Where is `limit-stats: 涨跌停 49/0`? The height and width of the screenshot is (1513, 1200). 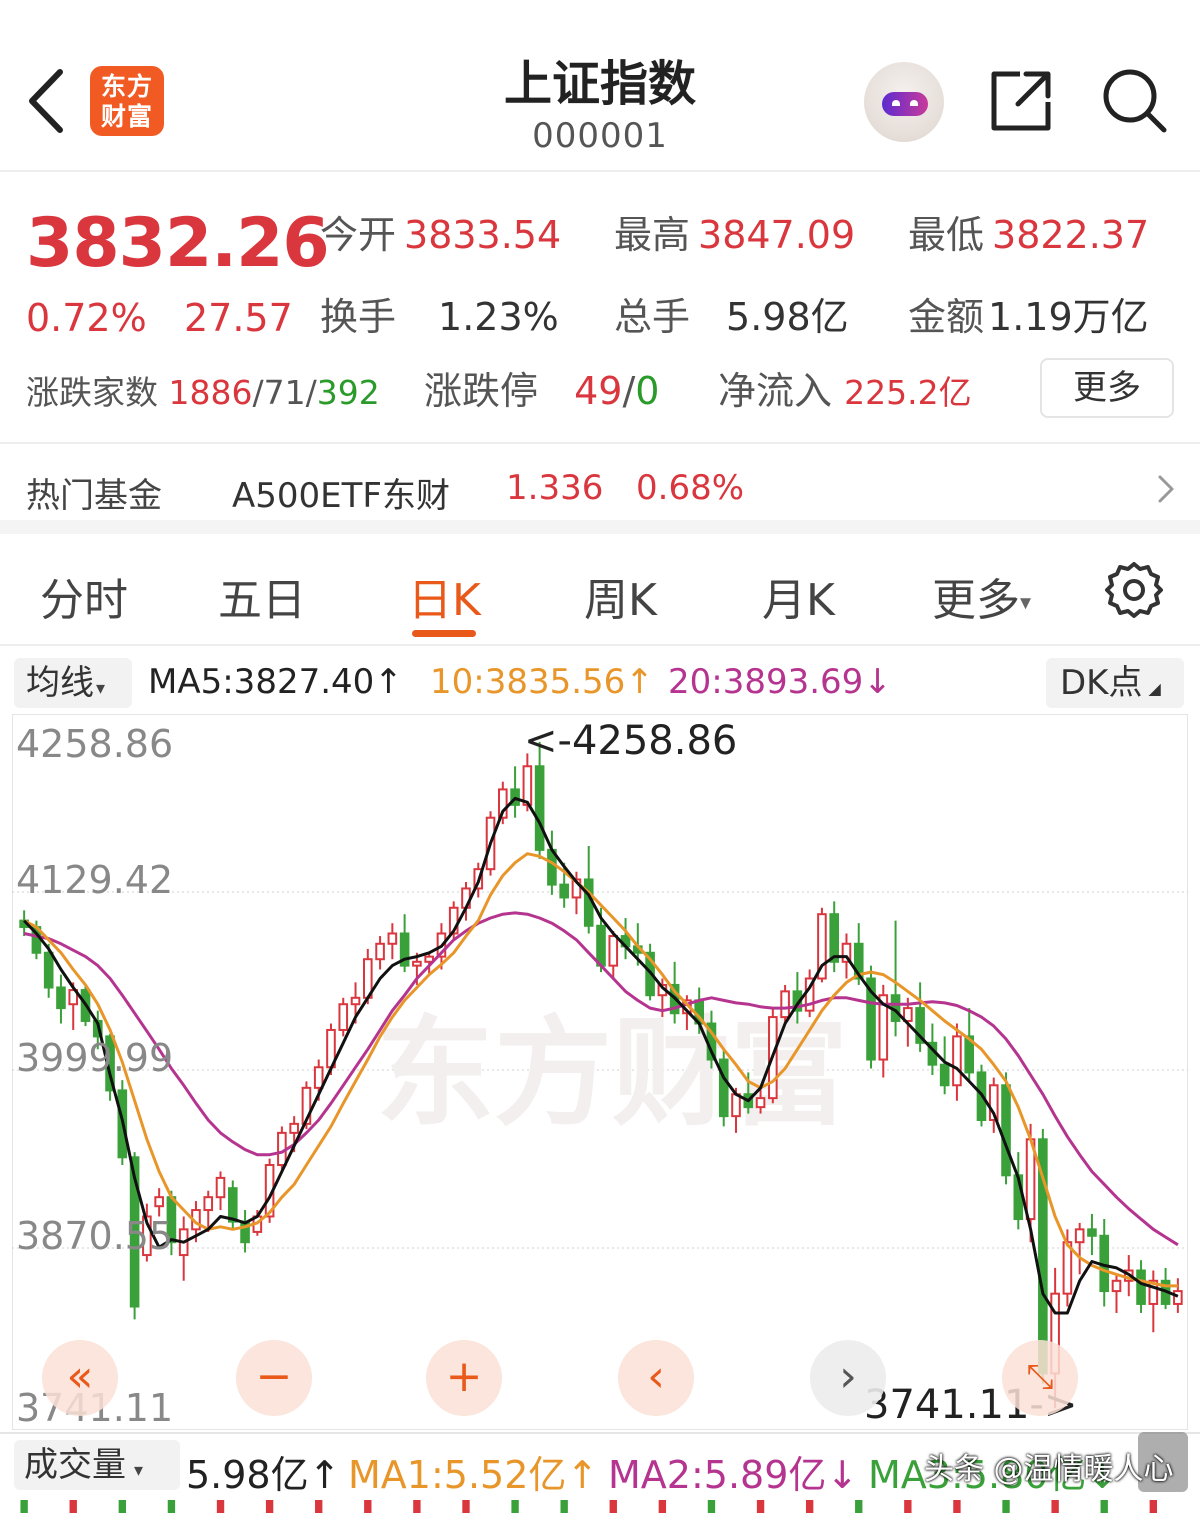 limit-stats: 涨跌停 49/0 is located at coordinates (541, 387).